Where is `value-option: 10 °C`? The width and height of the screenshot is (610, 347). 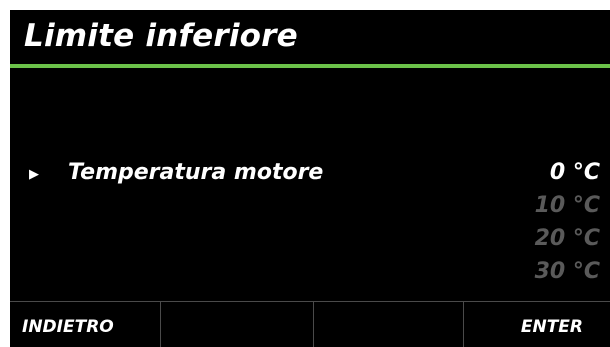
value-option: 10 °C is located at coordinates (567, 205).